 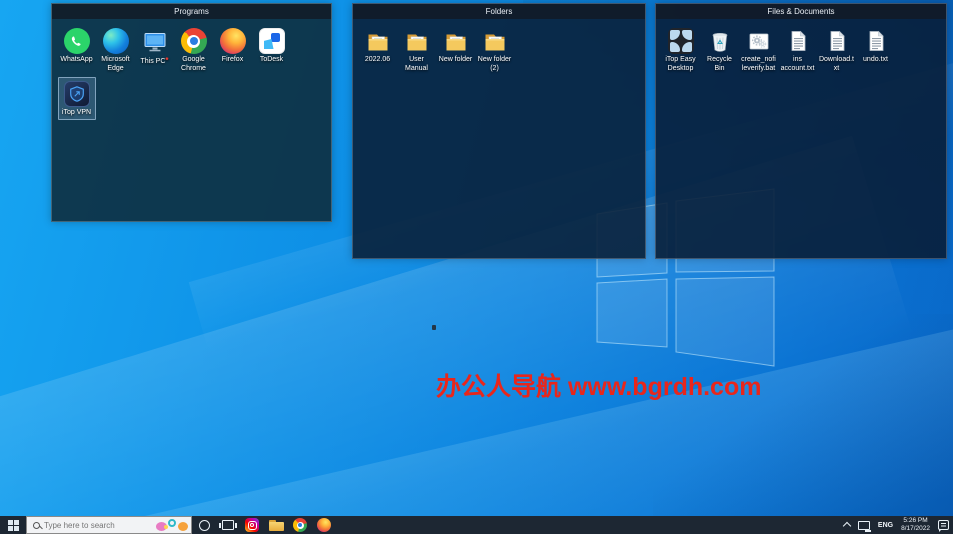 I want to click on icon-label: User Manual, so click(x=416, y=64).